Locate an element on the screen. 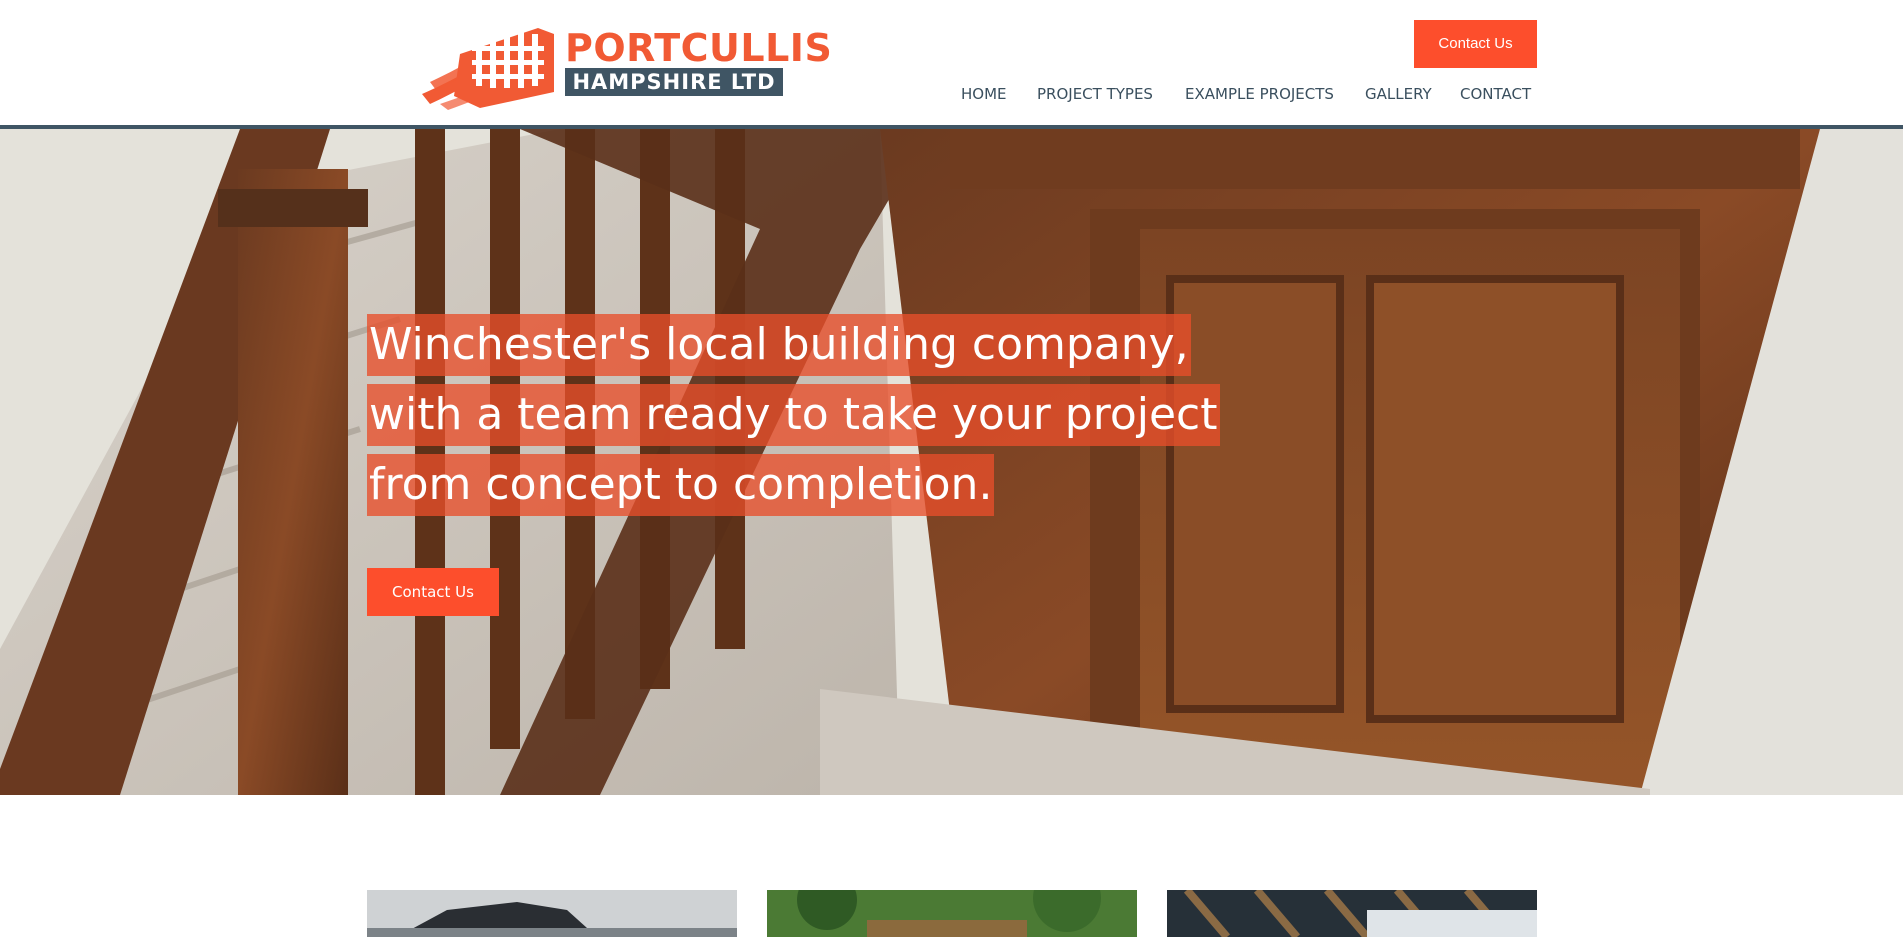 This screenshot has height=937, width=1903. headline-line: from concept to completion. is located at coordinates (681, 485).